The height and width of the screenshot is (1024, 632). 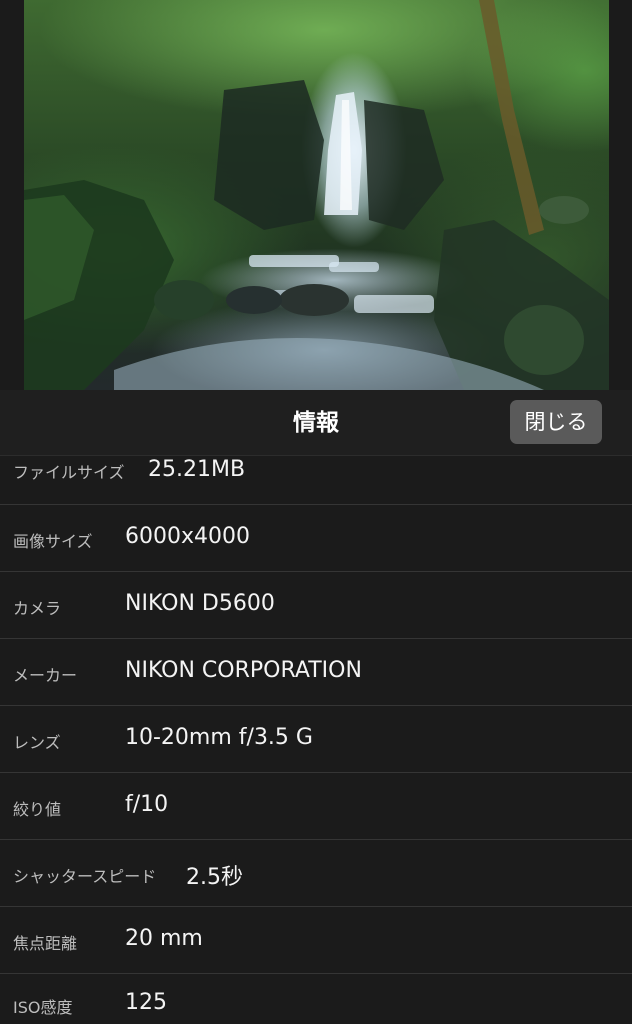 What do you see at coordinates (37, 742) in the screenshot?
I see `info-label: レンズ` at bounding box center [37, 742].